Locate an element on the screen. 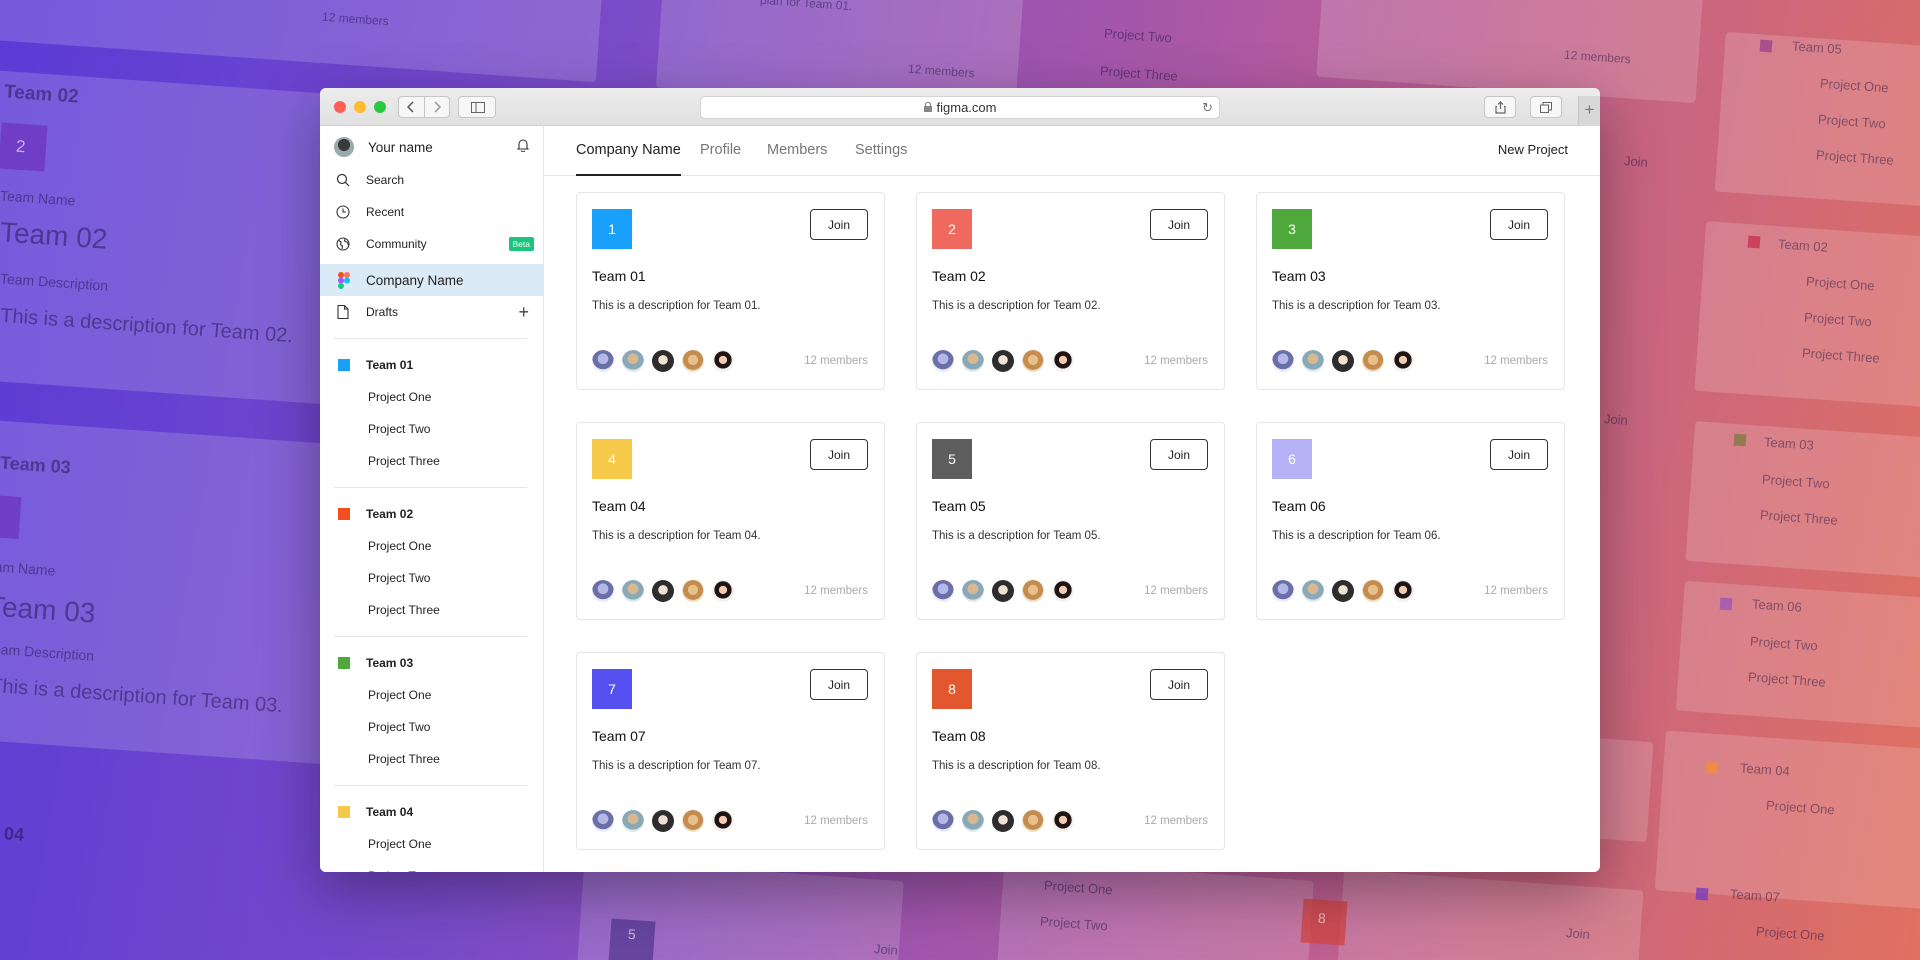  tab-settings: Settings is located at coordinates (881, 151).